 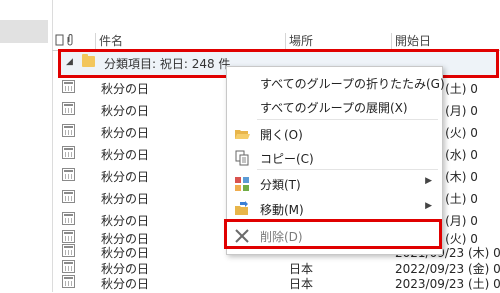 I want to click on menu-label: コピー(C), so click(x=287, y=159).